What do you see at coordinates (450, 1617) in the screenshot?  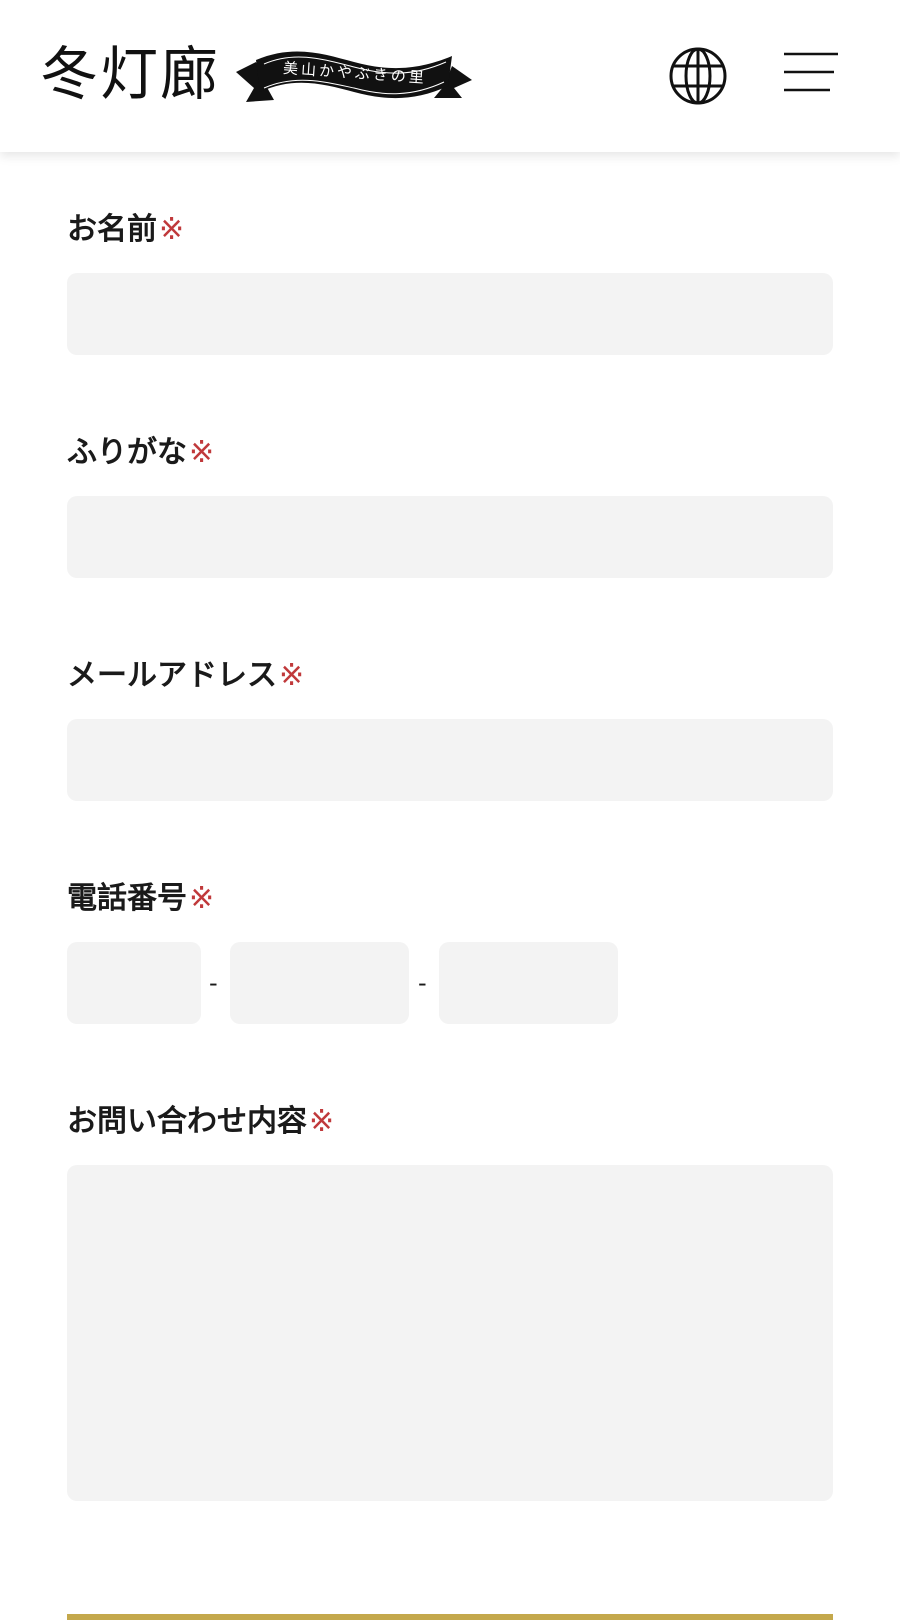 I see `submit-button` at bounding box center [450, 1617].